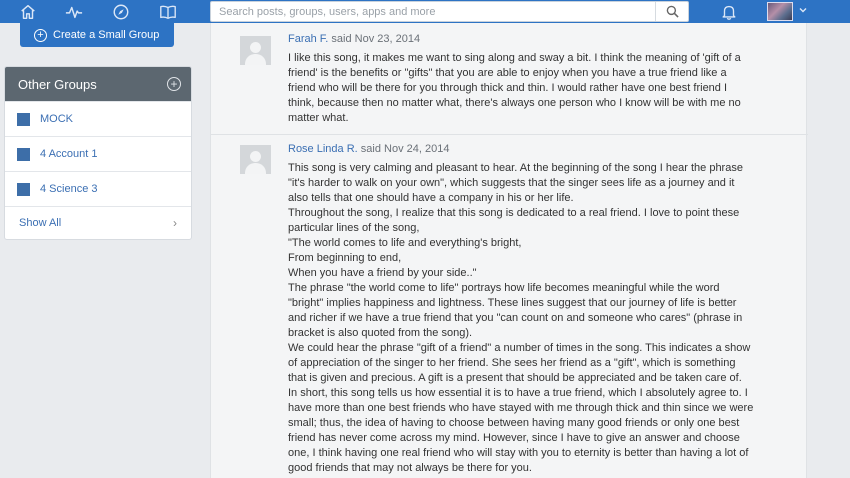 The width and height of the screenshot is (850, 478). Describe the element at coordinates (168, 11) in the screenshot. I see `book-icon` at that location.